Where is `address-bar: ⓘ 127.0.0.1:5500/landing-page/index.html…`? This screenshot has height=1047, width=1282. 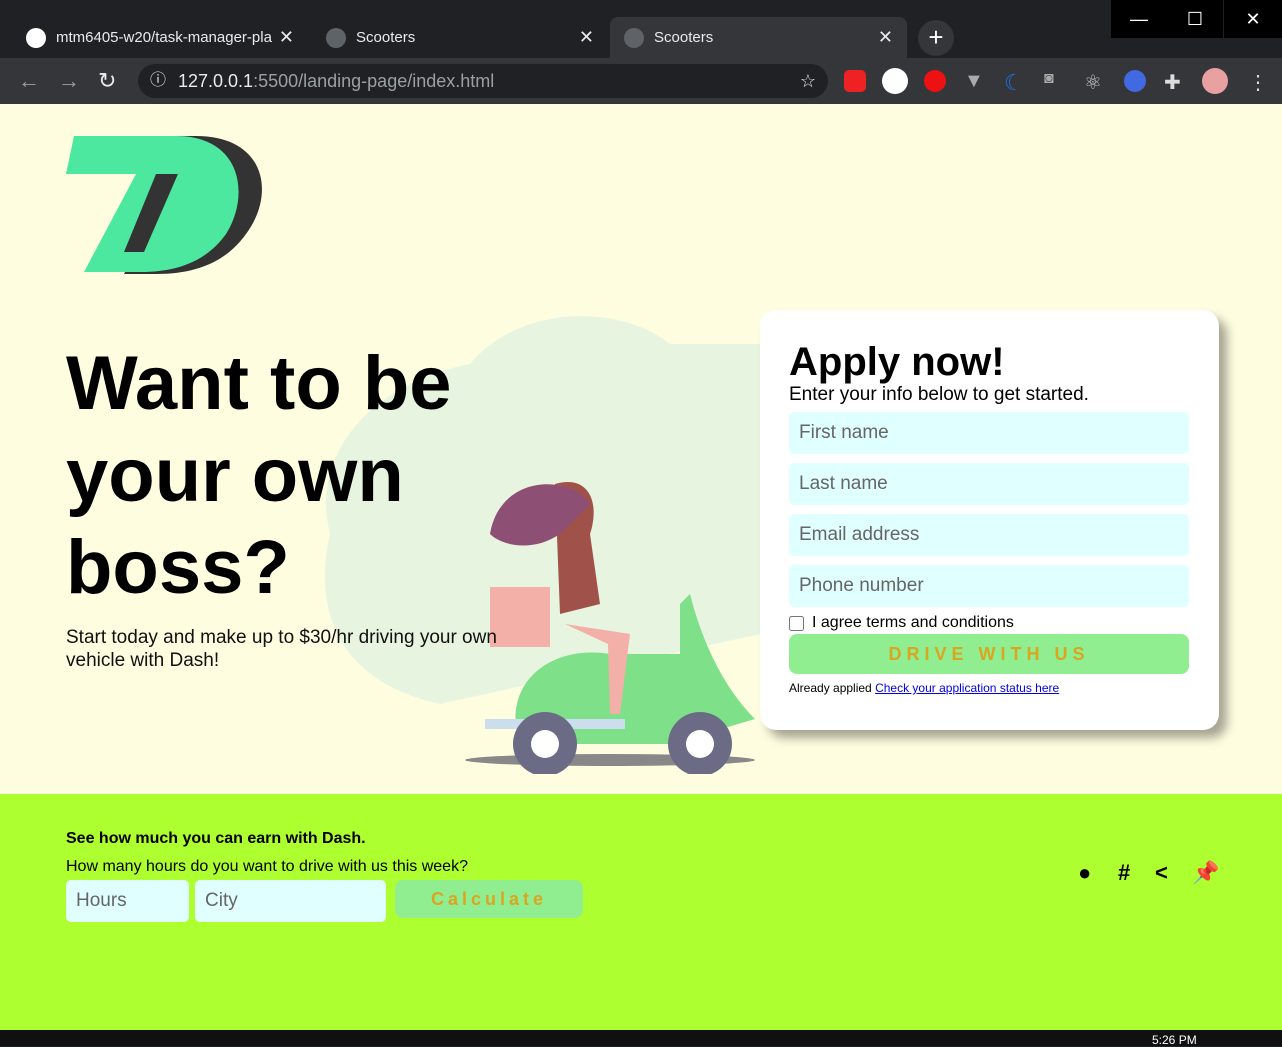 address-bar: ⓘ 127.0.0.1:5500/landing-page/index.html… is located at coordinates (483, 81).